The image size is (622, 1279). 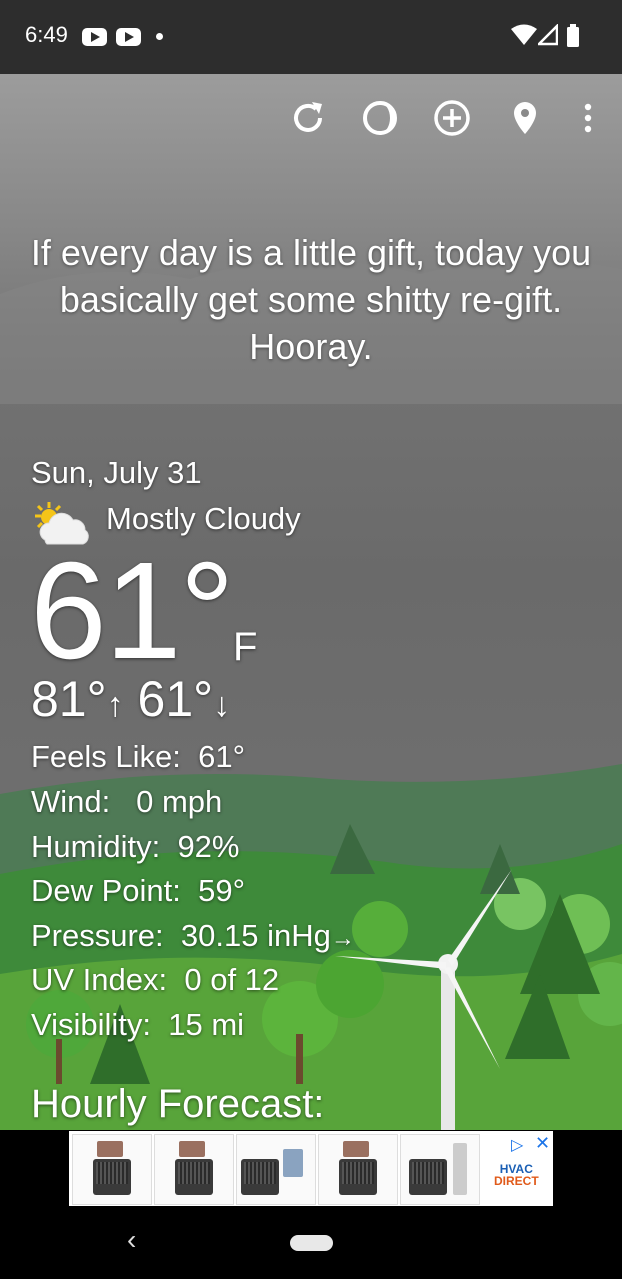 What do you see at coordinates (115, 705) in the screenshot?
I see `up-arrow-icon: ↑` at bounding box center [115, 705].